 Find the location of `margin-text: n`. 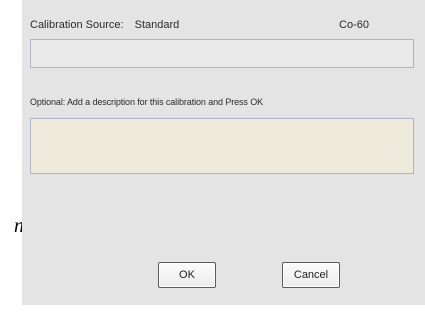

margin-text: n is located at coordinates (19, 226).